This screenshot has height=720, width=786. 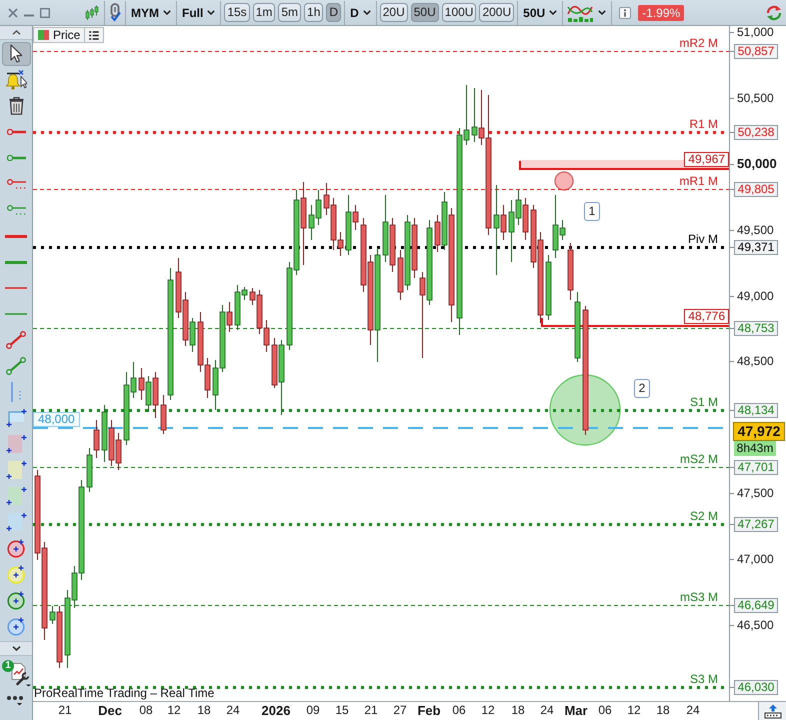 I want to click on level-label: S2 M, so click(x=704, y=516).